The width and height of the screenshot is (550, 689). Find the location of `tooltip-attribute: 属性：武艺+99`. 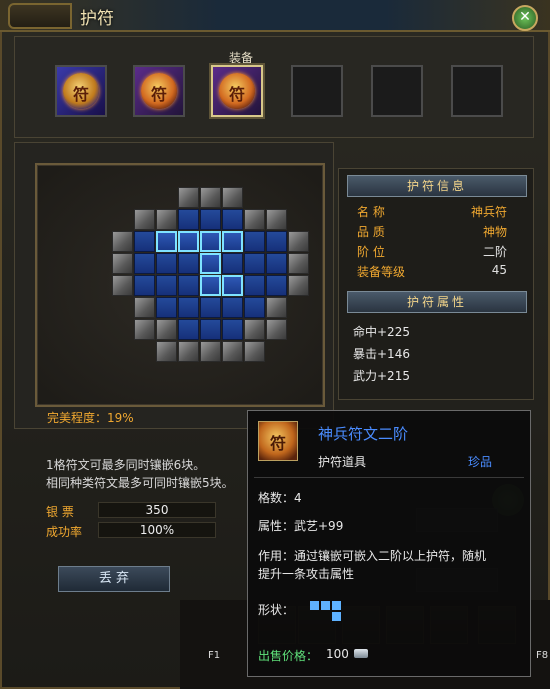

tooltip-attribute: 属性：武艺+99 is located at coordinates (301, 526).